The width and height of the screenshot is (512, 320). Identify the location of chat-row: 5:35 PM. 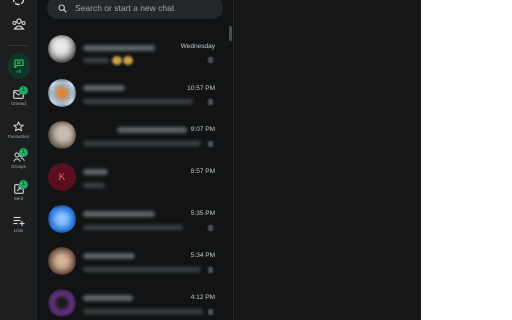
(132, 220).